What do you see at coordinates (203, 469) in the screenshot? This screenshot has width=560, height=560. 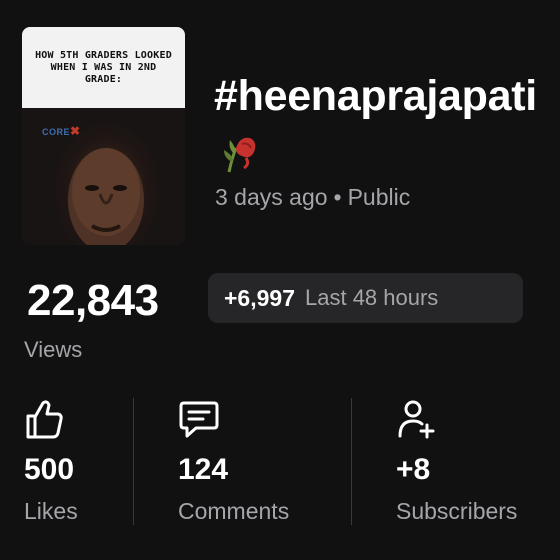 I see `comments-count: 124` at bounding box center [203, 469].